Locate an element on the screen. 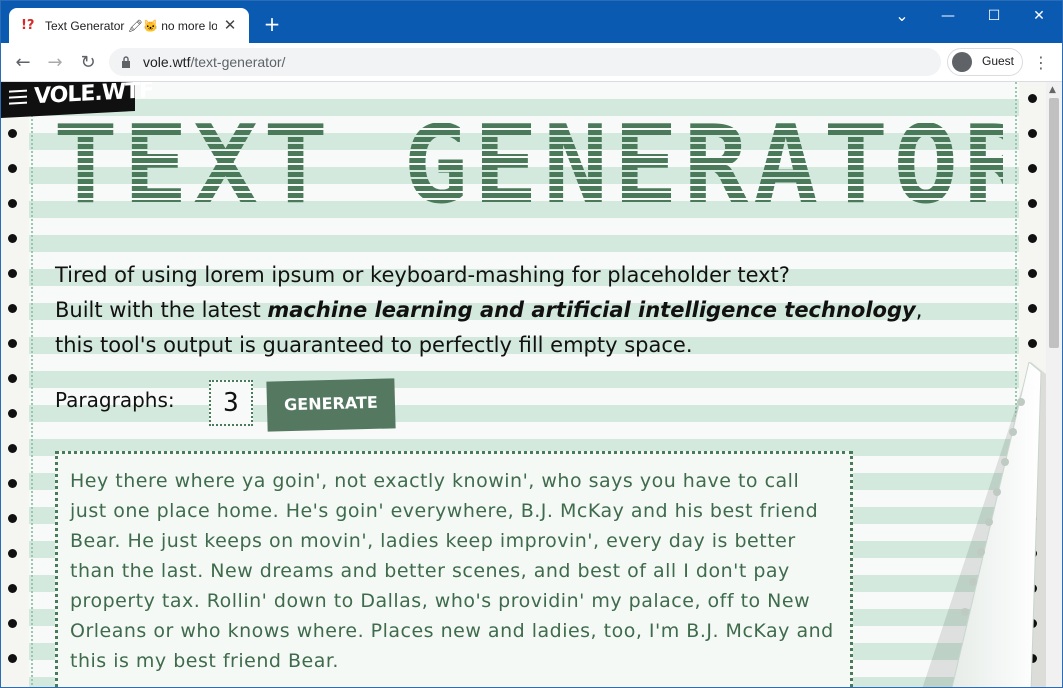  lock-icon is located at coordinates (126, 62).